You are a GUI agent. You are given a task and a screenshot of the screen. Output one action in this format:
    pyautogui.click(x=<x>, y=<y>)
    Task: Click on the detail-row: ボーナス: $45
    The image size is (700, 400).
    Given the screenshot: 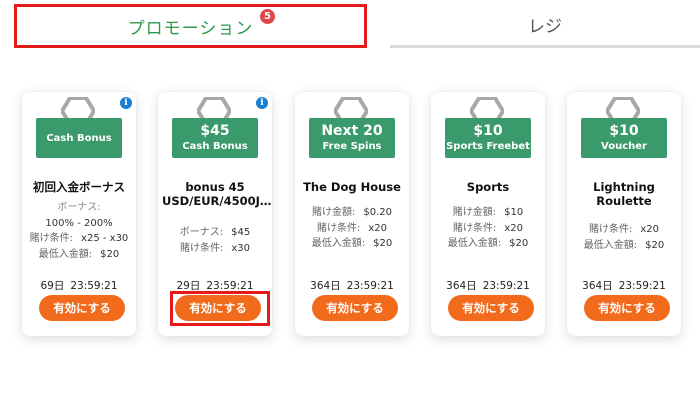 What is the action you would take?
    pyautogui.click(x=215, y=232)
    